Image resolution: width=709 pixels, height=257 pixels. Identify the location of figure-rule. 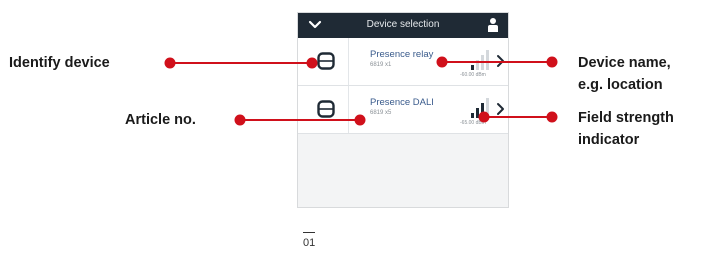
(309, 232).